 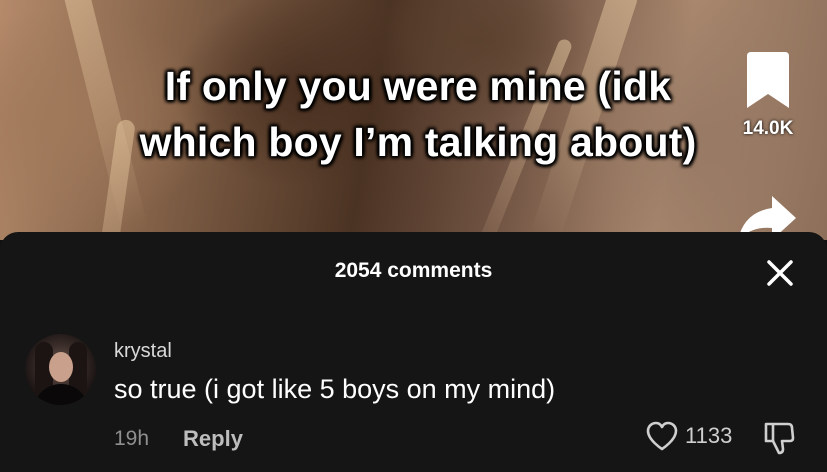 What do you see at coordinates (143, 351) in the screenshot?
I see `comment-username: krystal` at bounding box center [143, 351].